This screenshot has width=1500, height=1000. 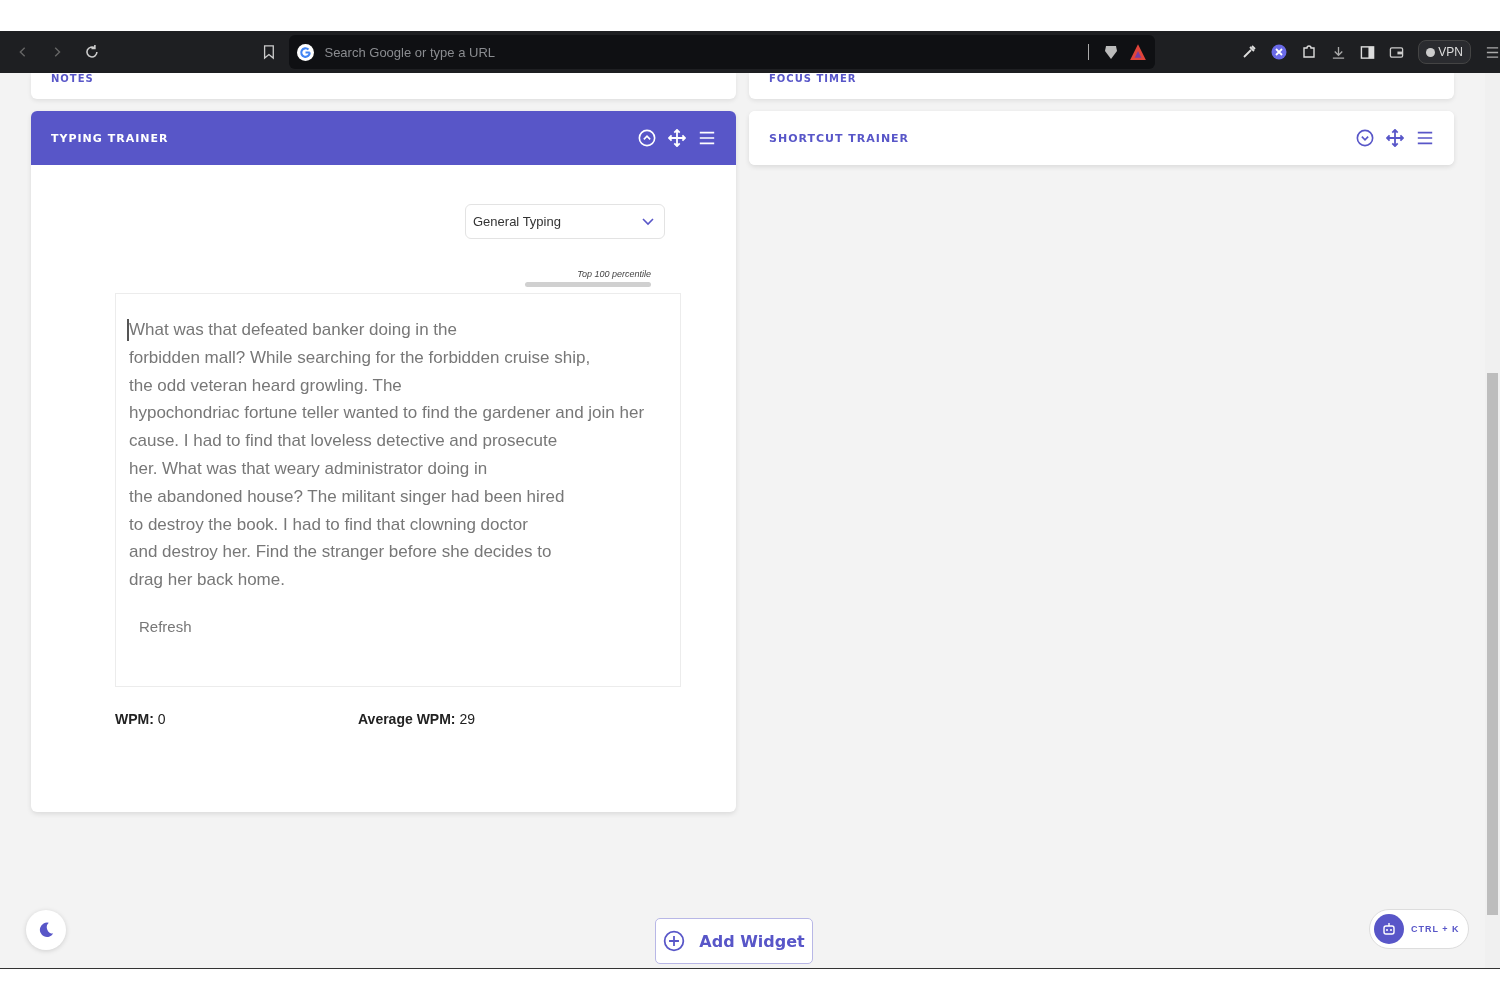 I want to click on widget-title: TYPING TRAINER, so click(x=110, y=138).